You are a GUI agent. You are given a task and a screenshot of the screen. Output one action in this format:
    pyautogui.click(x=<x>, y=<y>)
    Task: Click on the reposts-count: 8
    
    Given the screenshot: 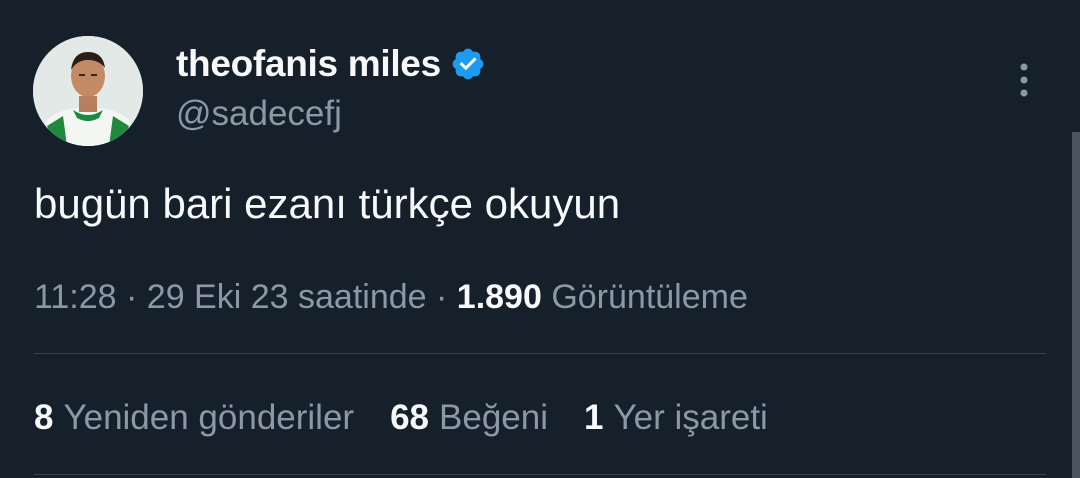 What is the action you would take?
    pyautogui.click(x=44, y=417)
    